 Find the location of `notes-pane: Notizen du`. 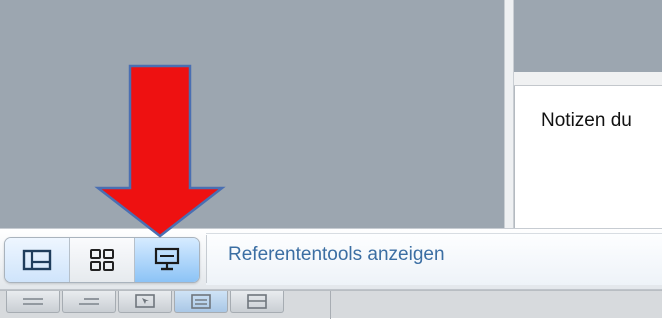

notes-pane: Notizen du is located at coordinates (588, 159).